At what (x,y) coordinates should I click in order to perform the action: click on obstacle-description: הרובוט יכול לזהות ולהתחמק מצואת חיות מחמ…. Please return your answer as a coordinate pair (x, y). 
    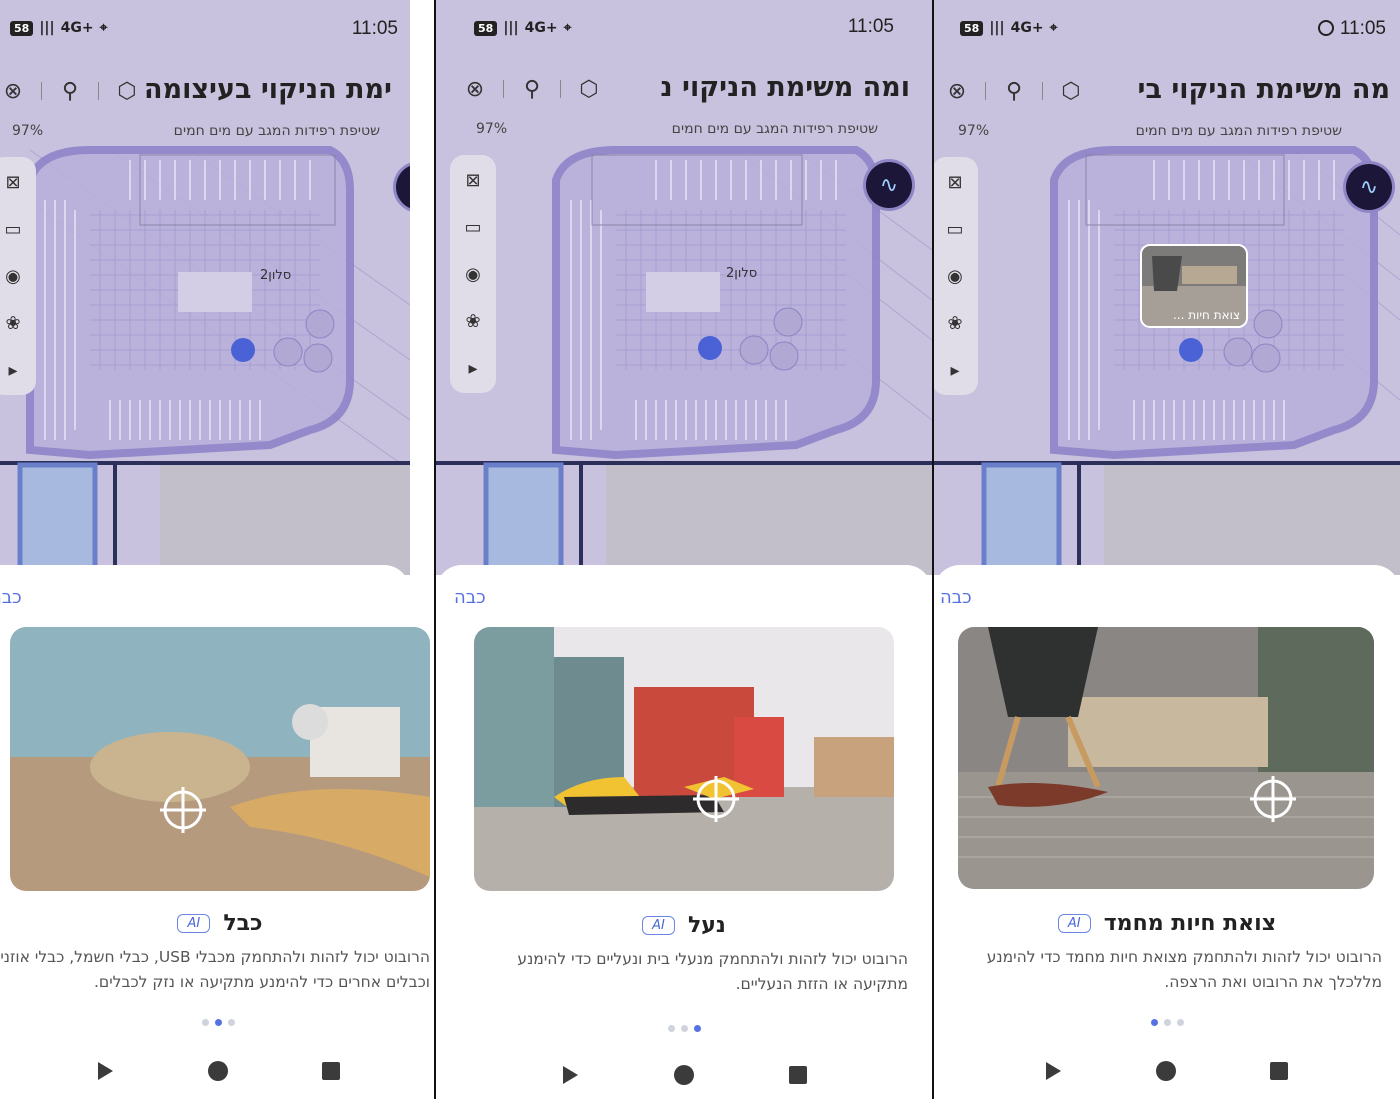
    Looking at the image, I should click on (1184, 969).